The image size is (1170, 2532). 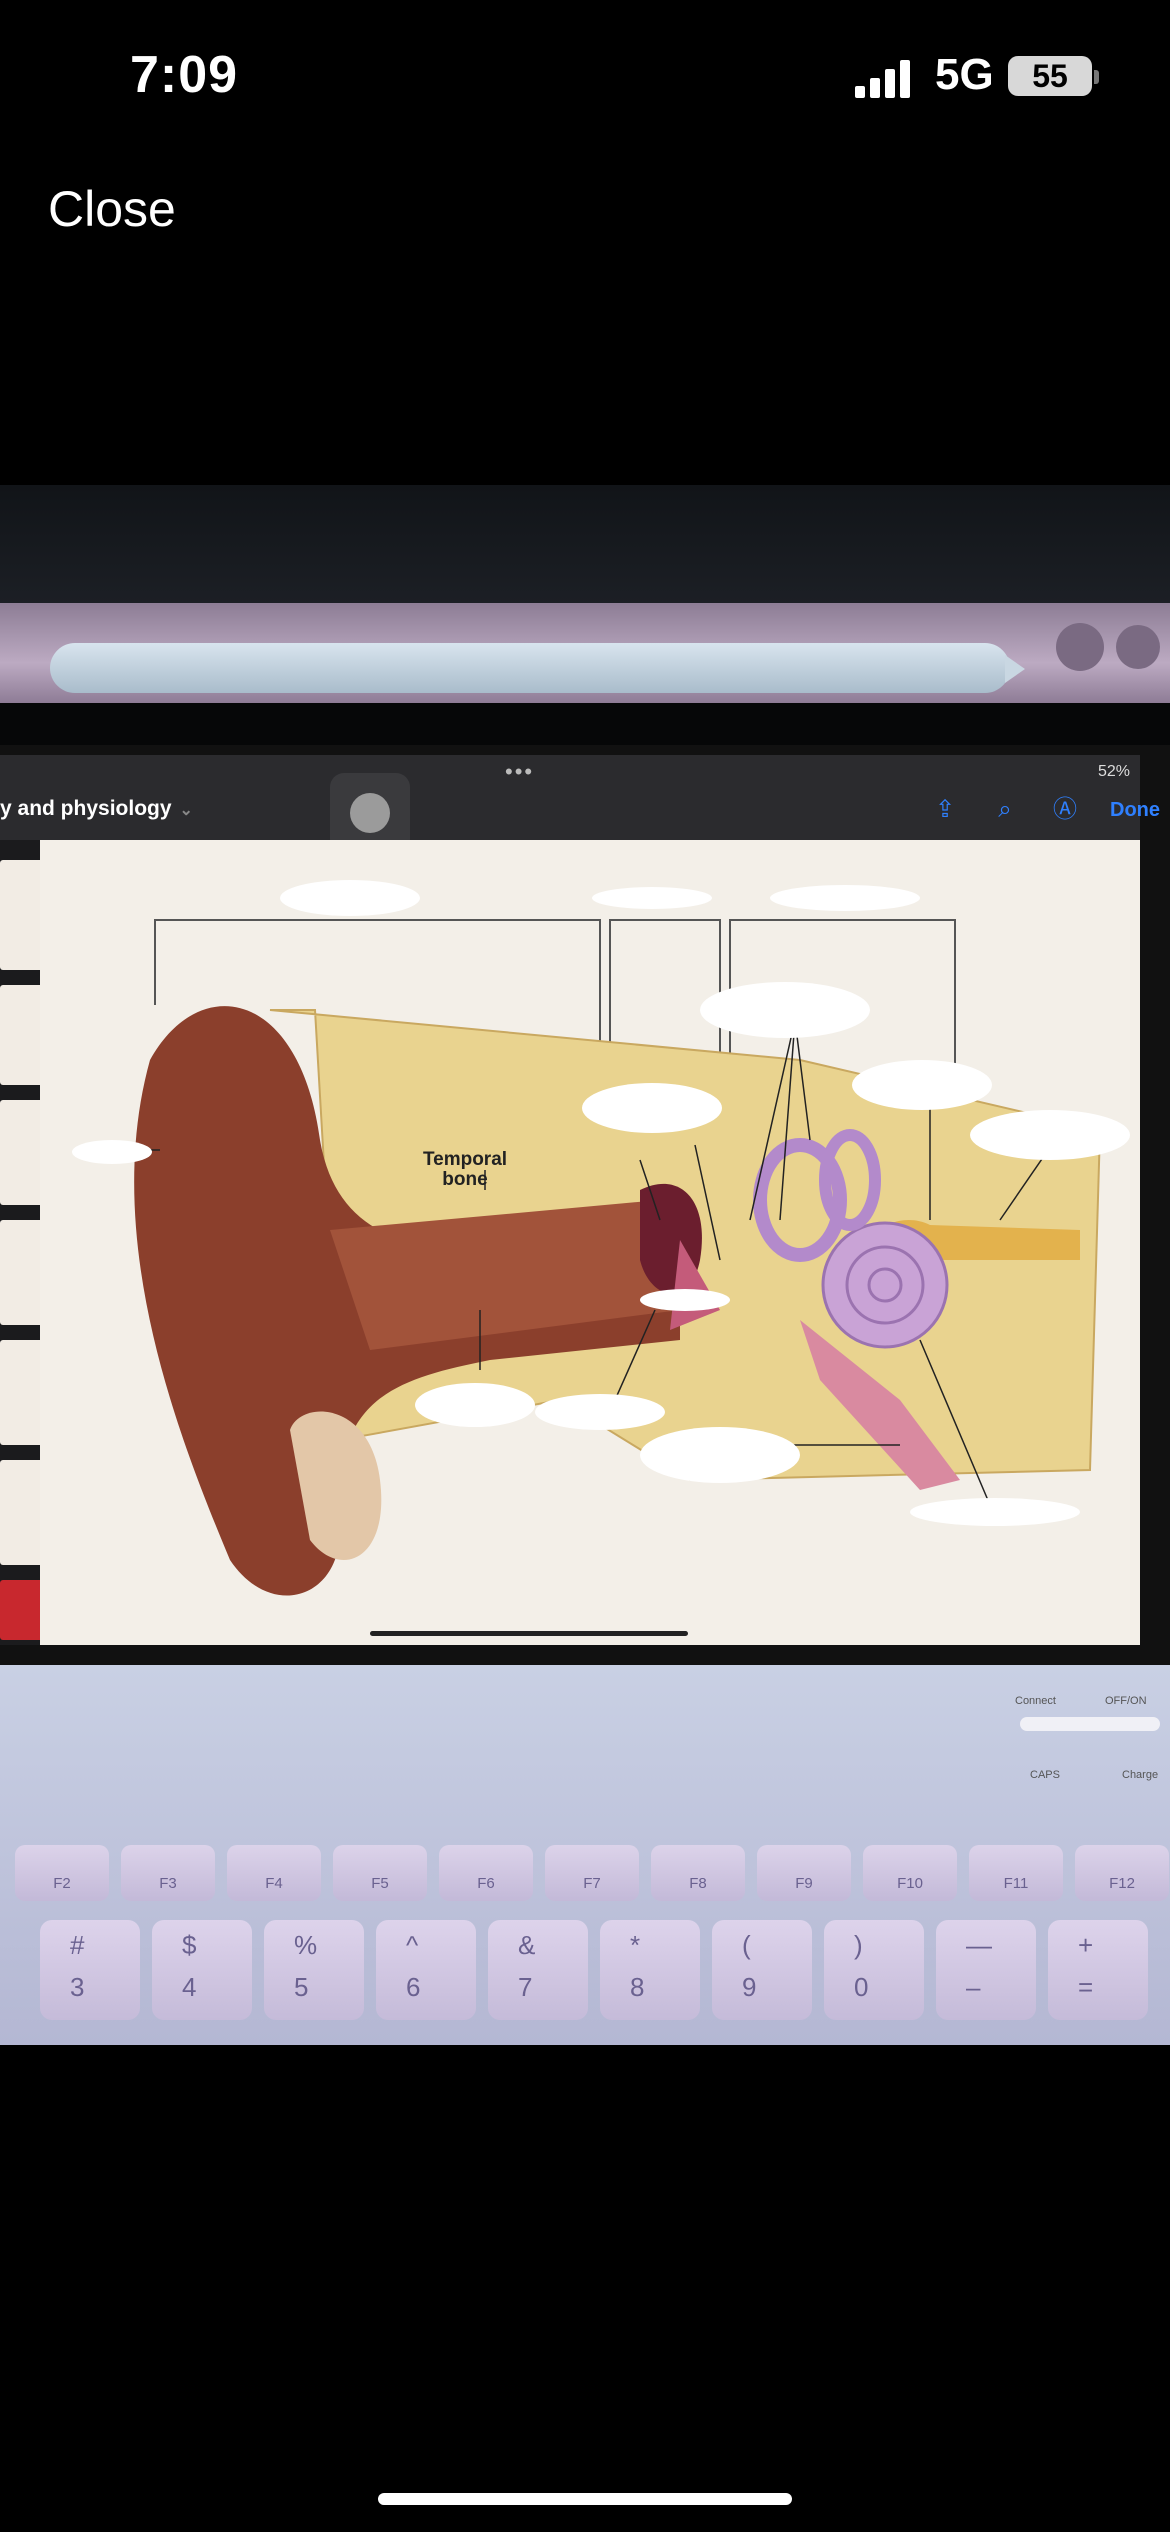 I want to click on document-title: y and physiology ⌄, so click(x=96, y=809).